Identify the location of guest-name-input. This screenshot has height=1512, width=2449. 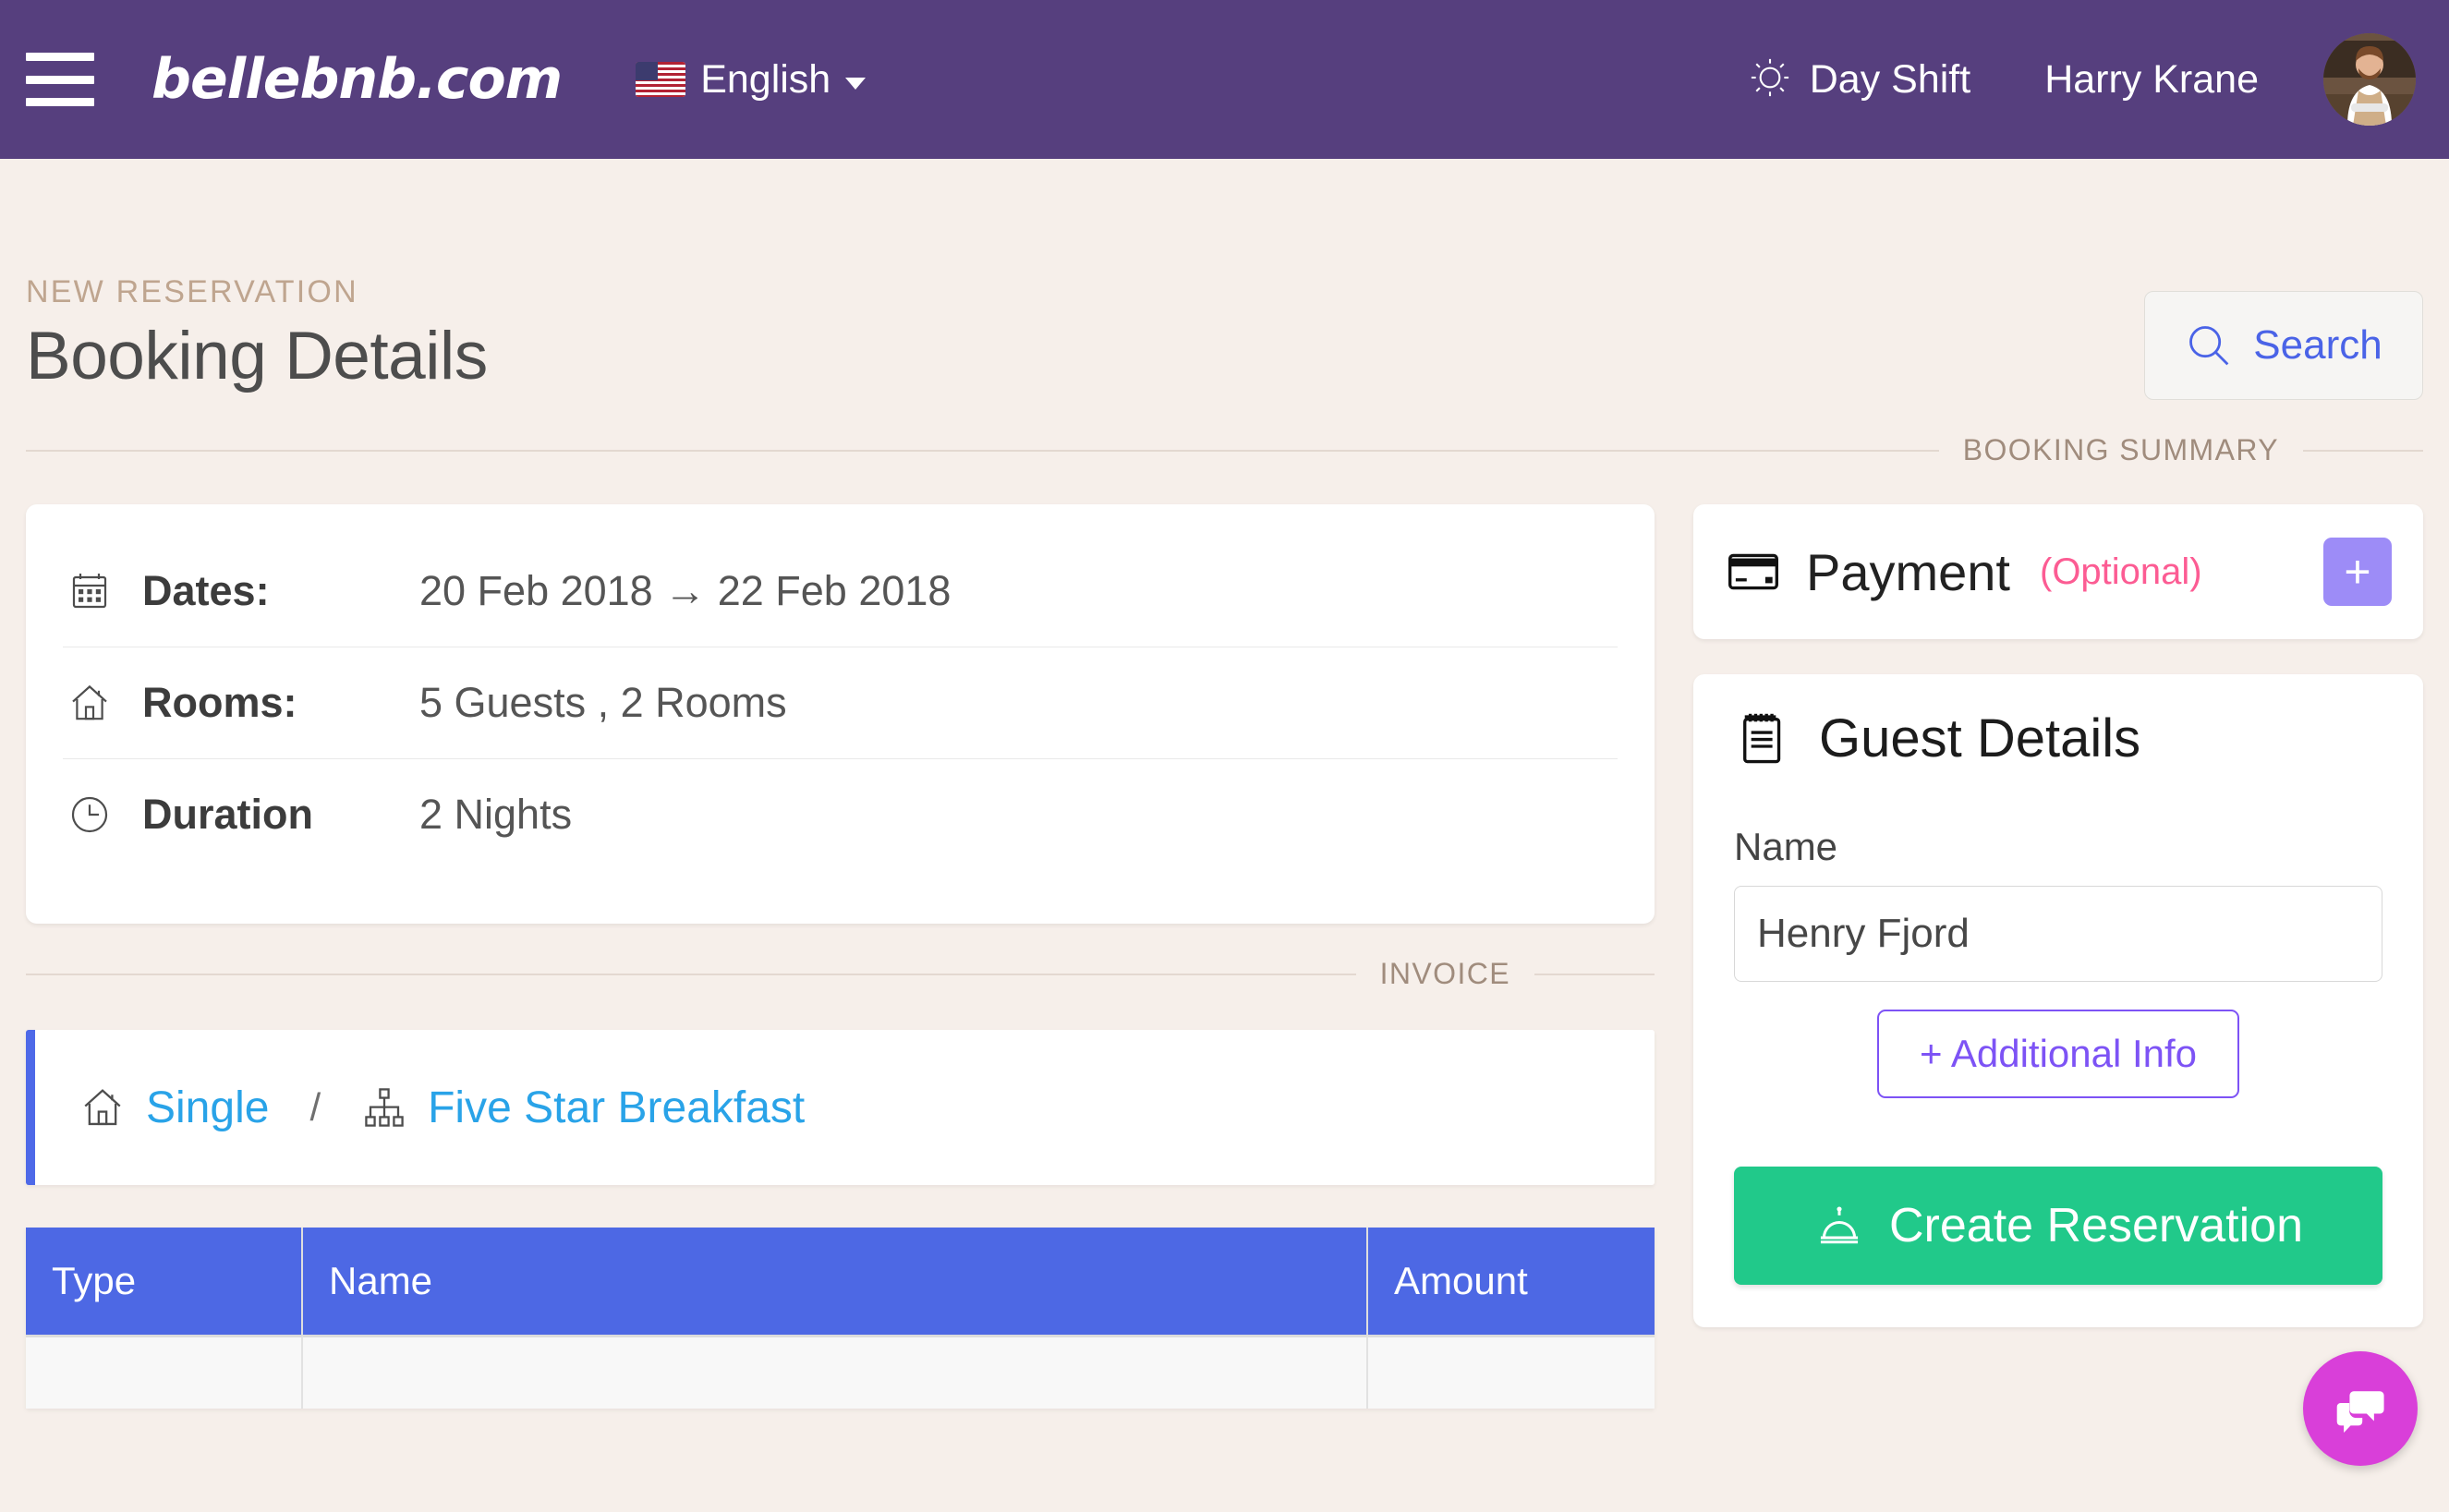
(2058, 934).